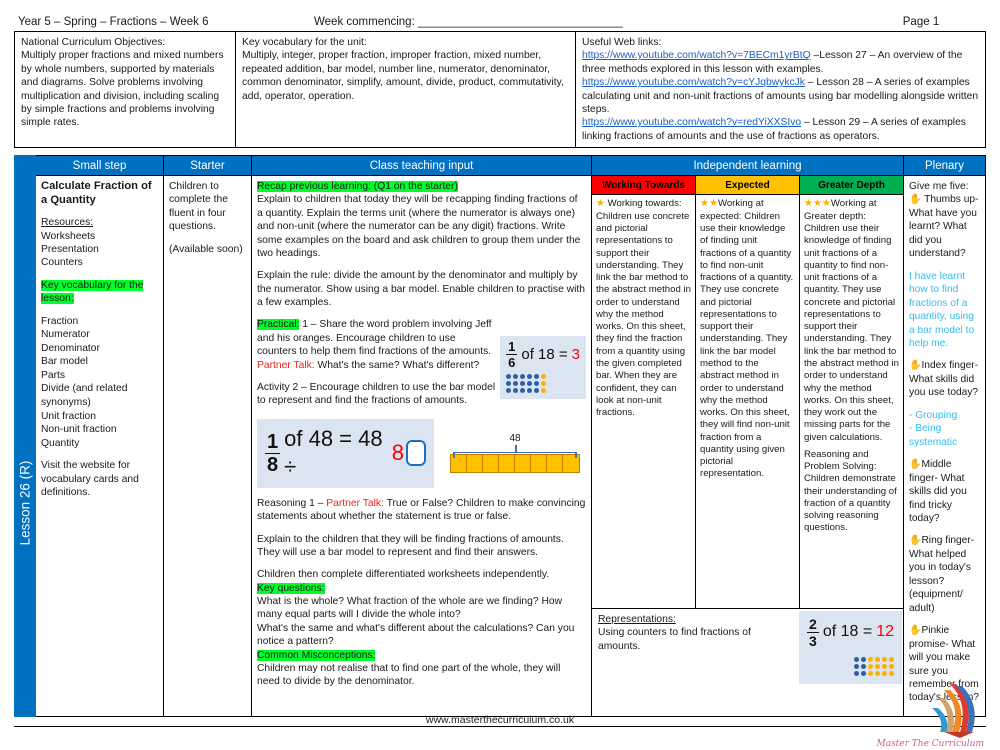  Describe the element at coordinates (60, 443) in the screenshot. I see `vocab-item: Quantity` at that location.